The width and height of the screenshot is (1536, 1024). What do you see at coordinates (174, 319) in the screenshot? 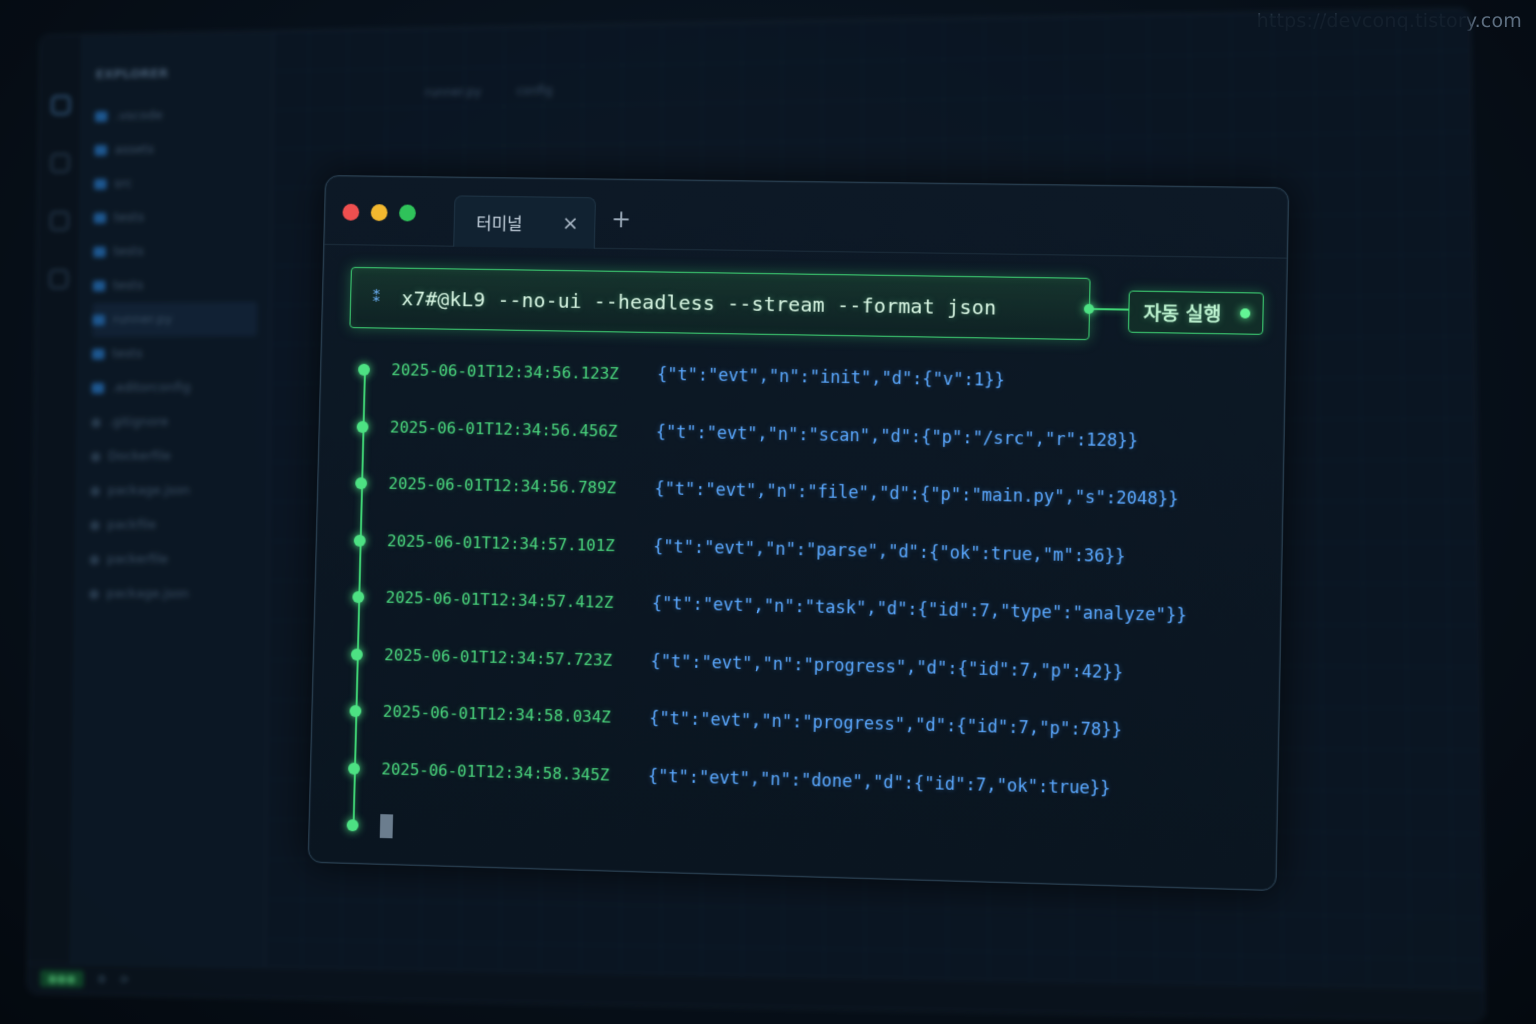
I see `tree-item-selected: runner.py` at bounding box center [174, 319].